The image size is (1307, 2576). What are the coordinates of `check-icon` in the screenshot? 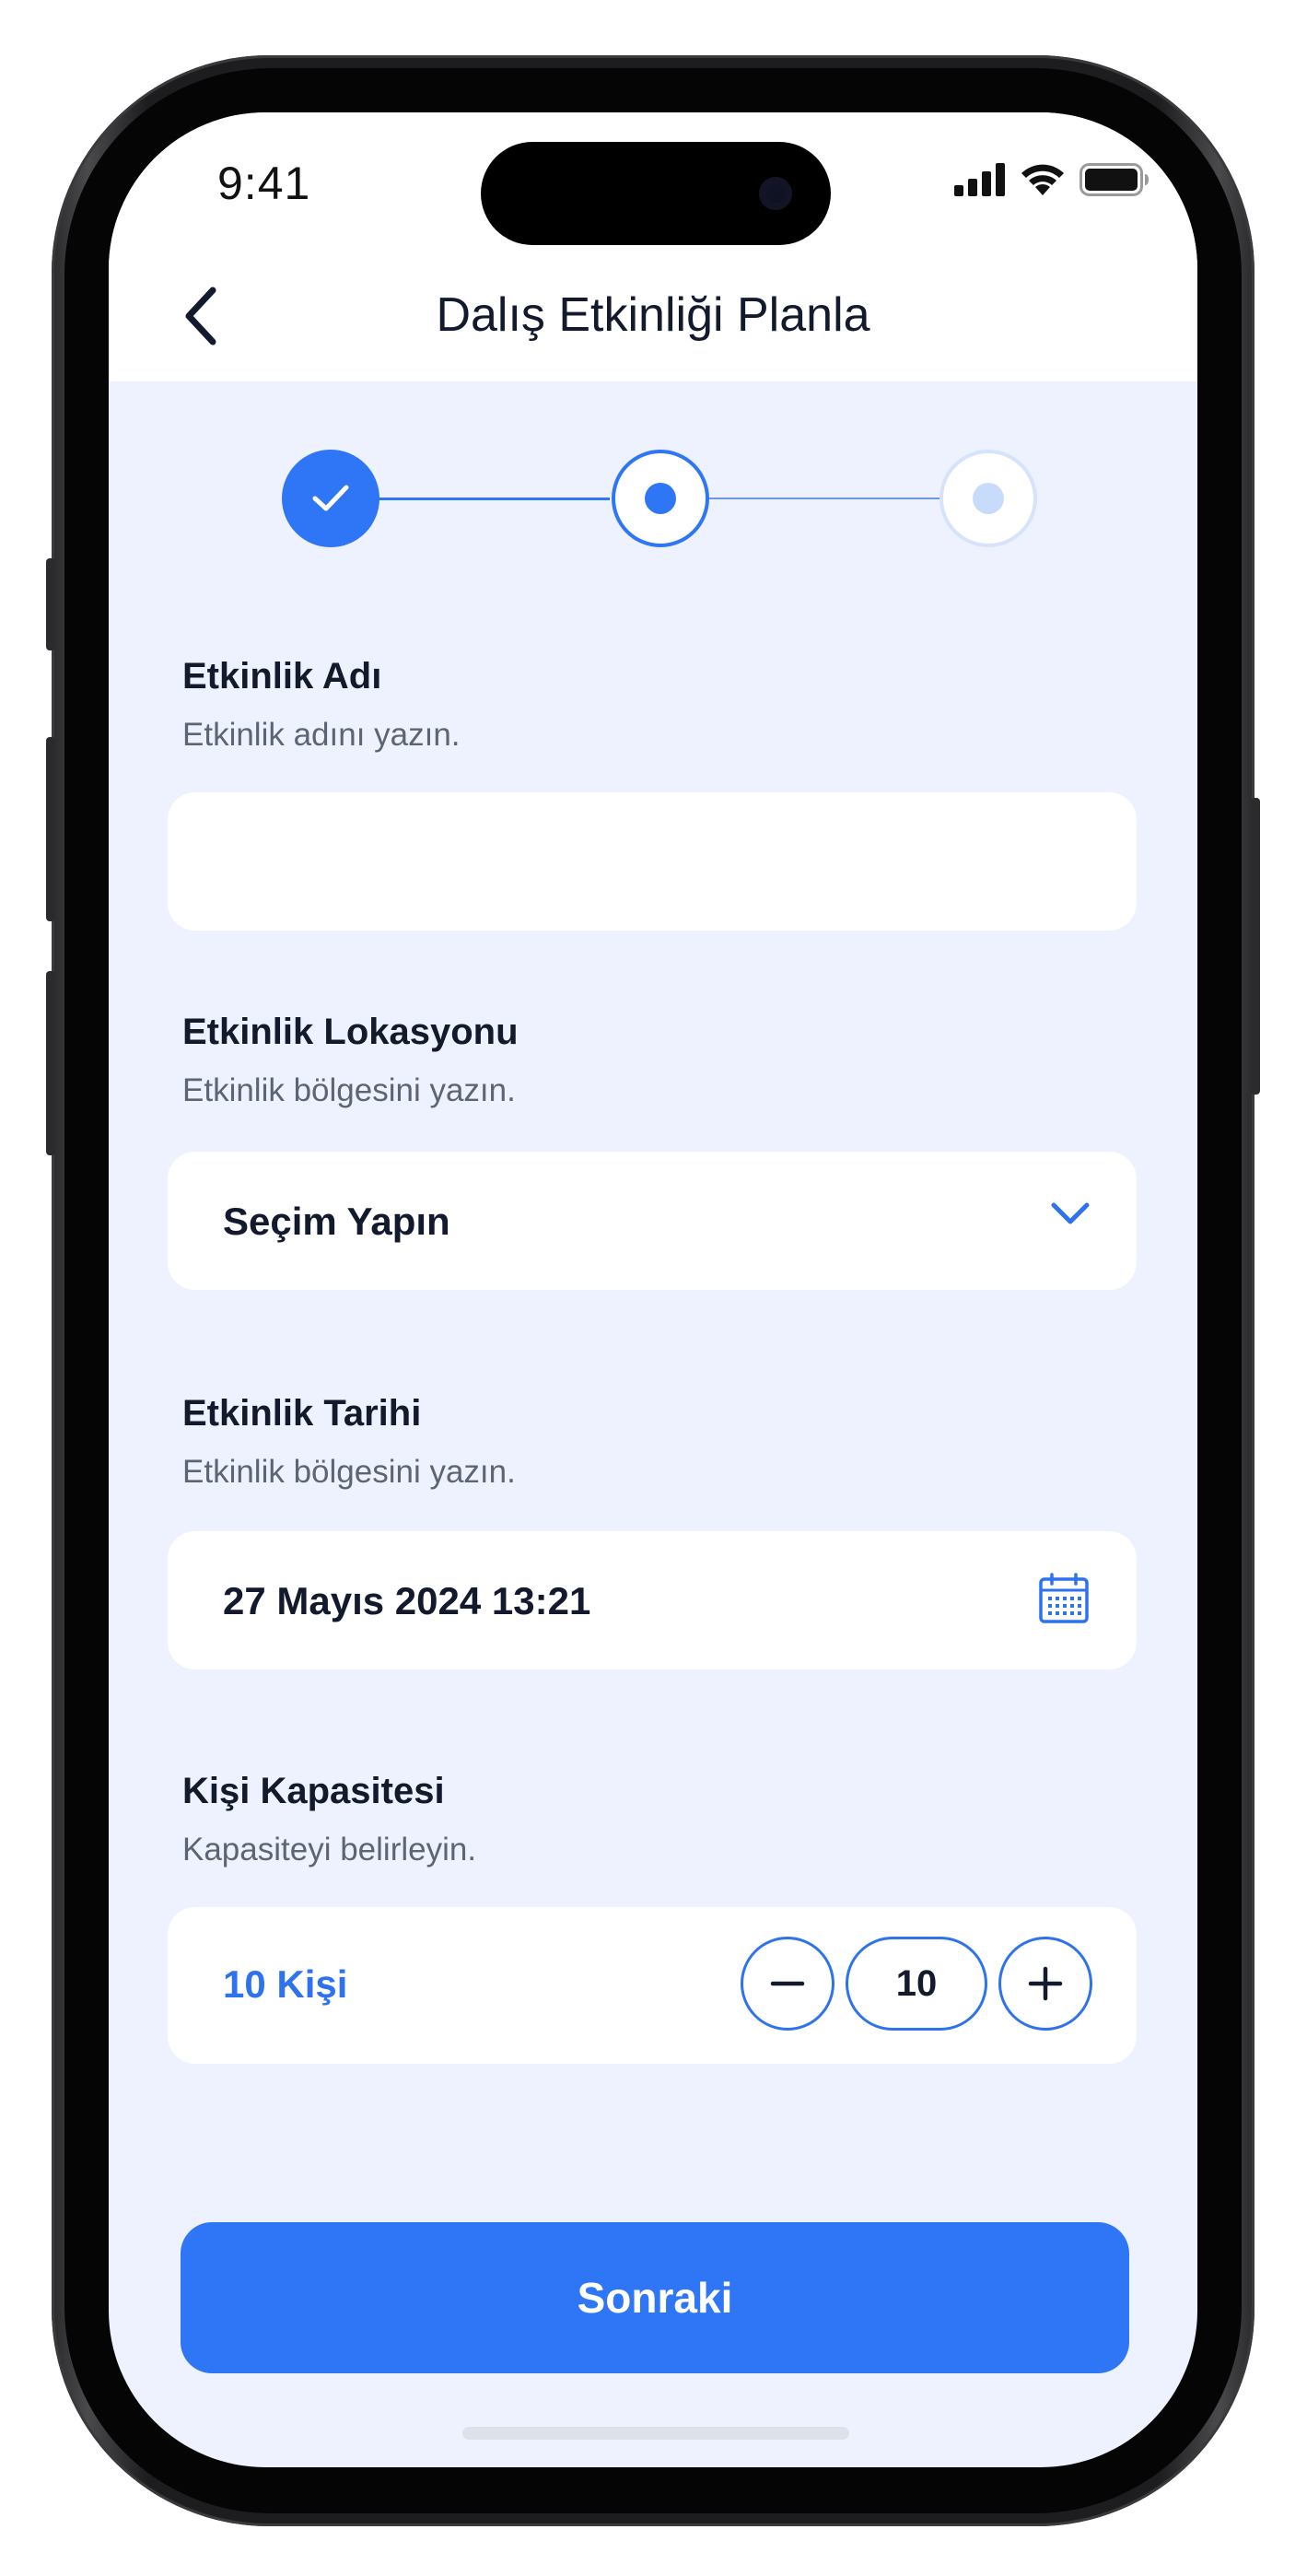 It's located at (330, 498).